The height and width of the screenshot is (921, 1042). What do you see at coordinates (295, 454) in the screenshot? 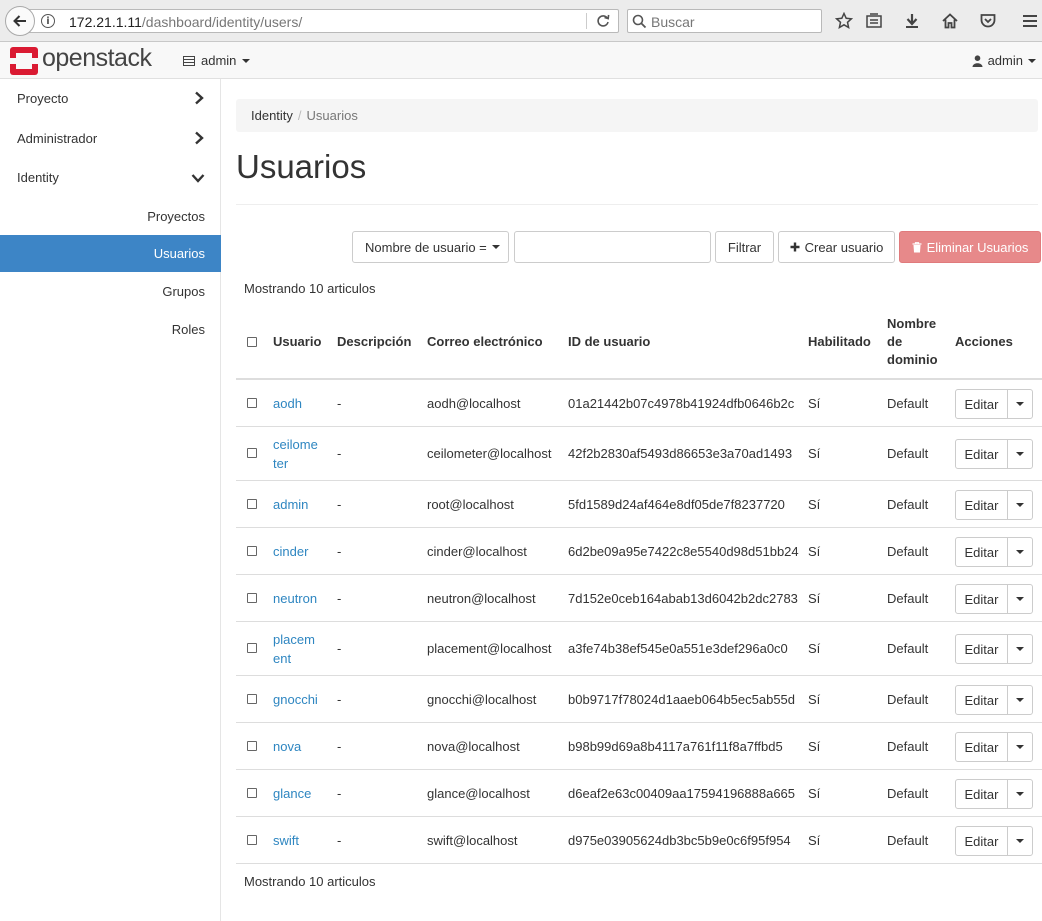
I see `user-name-link: ceilome ter` at bounding box center [295, 454].